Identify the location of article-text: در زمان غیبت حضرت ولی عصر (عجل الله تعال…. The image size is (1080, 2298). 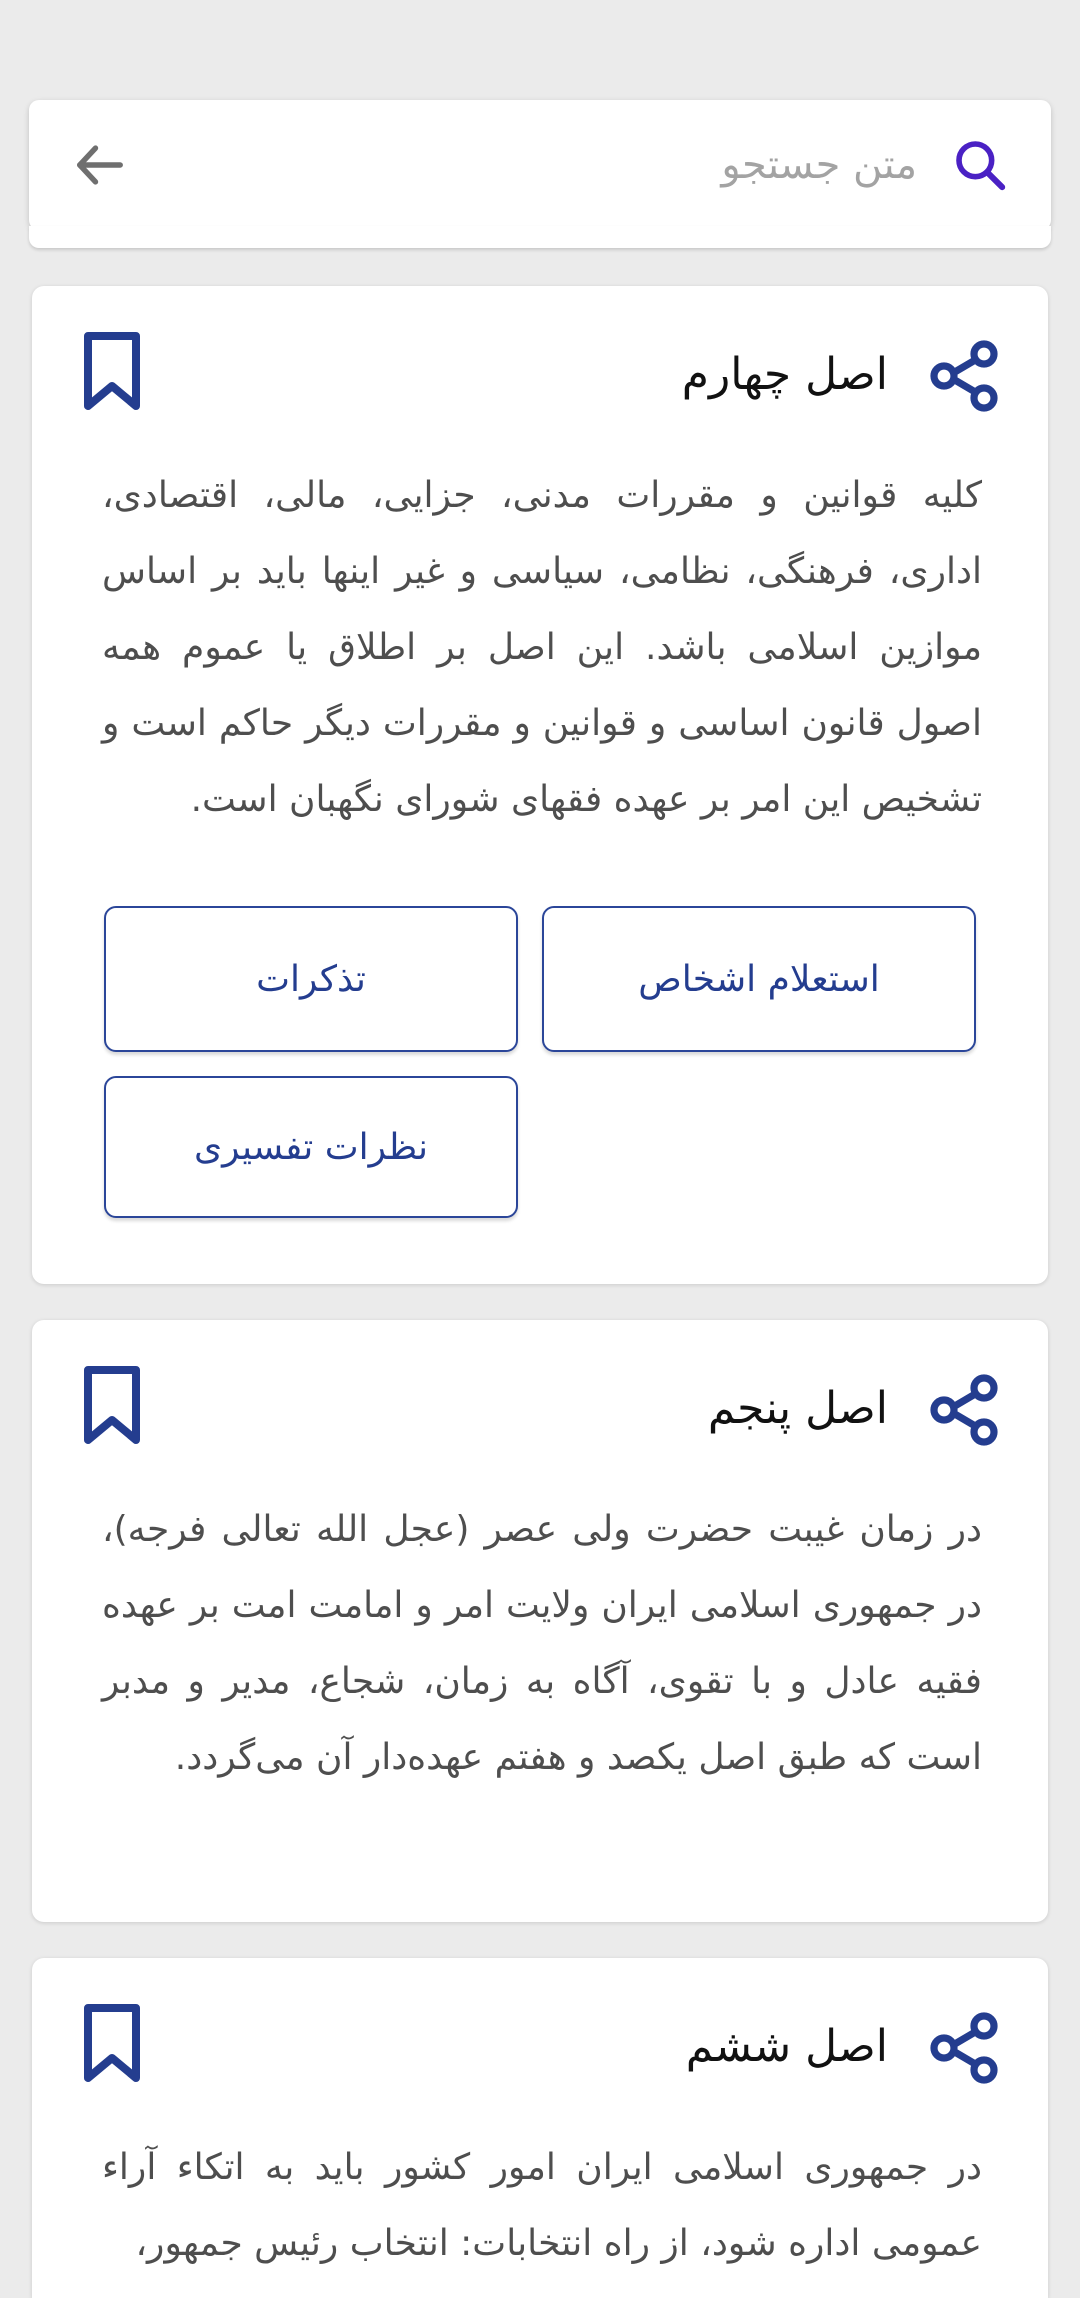
(542, 1643).